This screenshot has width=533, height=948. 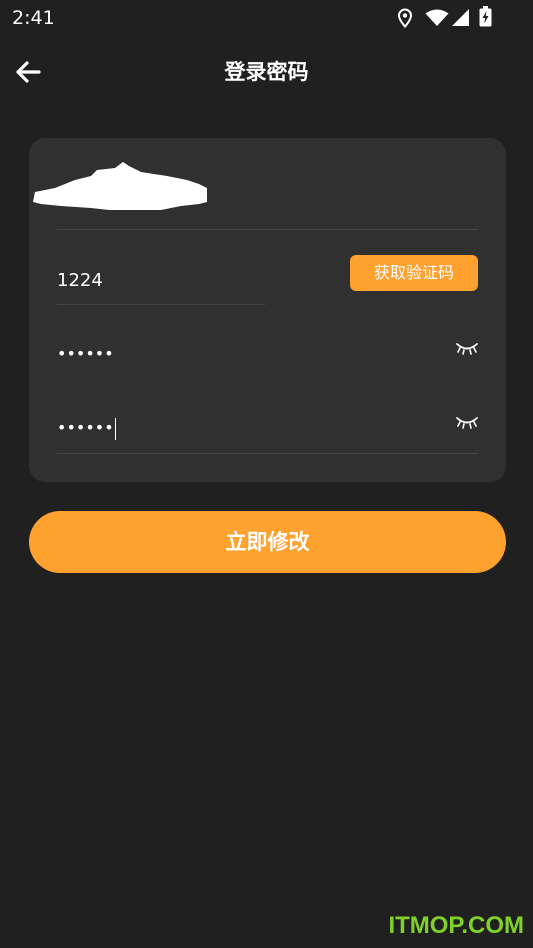 I want to click on status-bar: 2:41, so click(x=266, y=18).